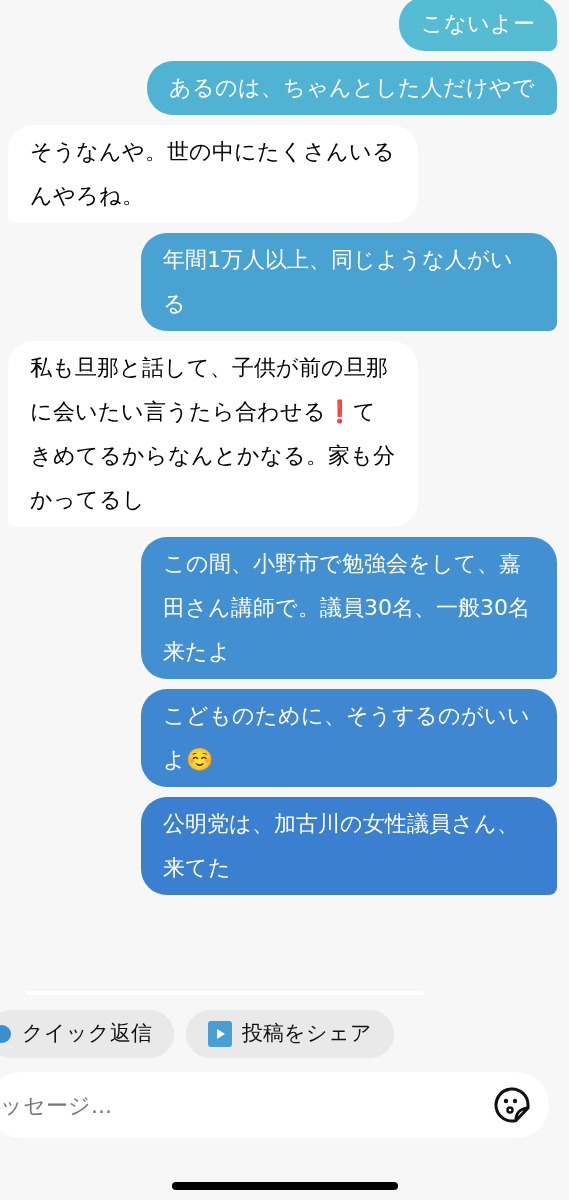 Image resolution: width=569 pixels, height=1200 pixels. What do you see at coordinates (213, 434) in the screenshot?
I see `received-message-bubble: 私も旦那と話して、子供が前の旦那に会いたい言うたら合わせる❗てきめてるからなんとかなる。家も分かってるし` at bounding box center [213, 434].